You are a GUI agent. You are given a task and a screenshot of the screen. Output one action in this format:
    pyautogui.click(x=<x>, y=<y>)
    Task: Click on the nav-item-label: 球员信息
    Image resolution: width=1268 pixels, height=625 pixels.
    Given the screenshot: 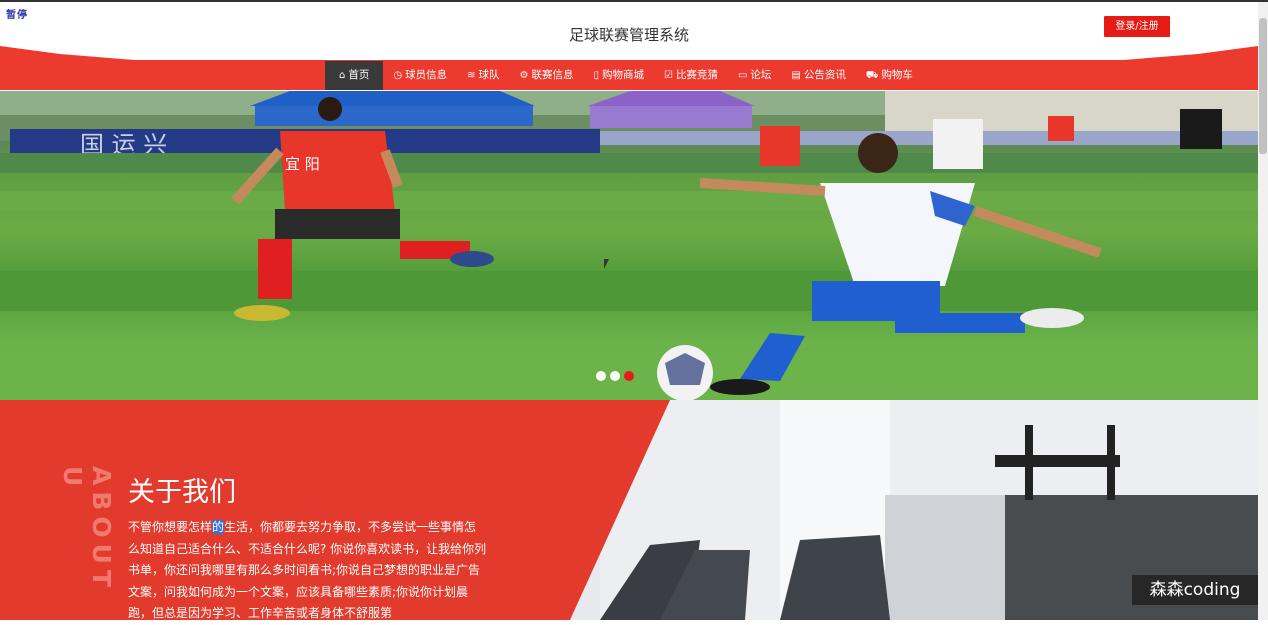 What is the action you would take?
    pyautogui.click(x=426, y=75)
    